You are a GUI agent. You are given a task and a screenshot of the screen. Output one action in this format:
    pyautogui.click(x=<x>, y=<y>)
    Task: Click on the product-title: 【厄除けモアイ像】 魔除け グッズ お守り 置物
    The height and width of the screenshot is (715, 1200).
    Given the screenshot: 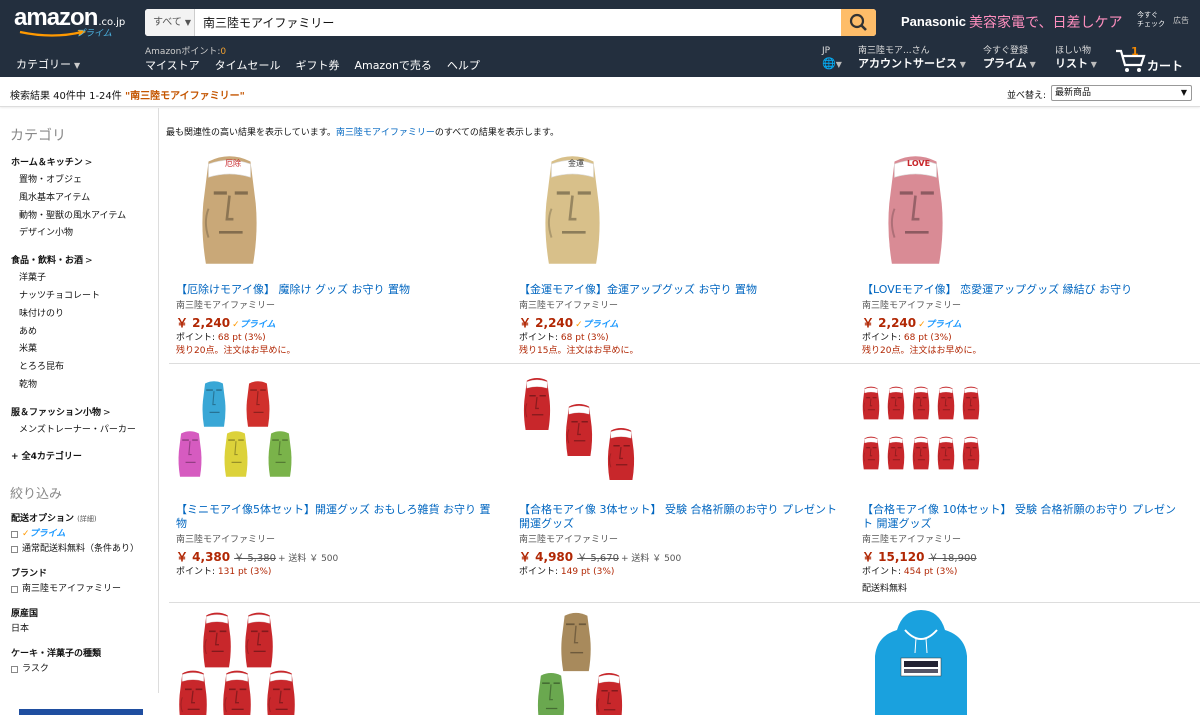 What is the action you would take?
    pyautogui.click(x=336, y=290)
    